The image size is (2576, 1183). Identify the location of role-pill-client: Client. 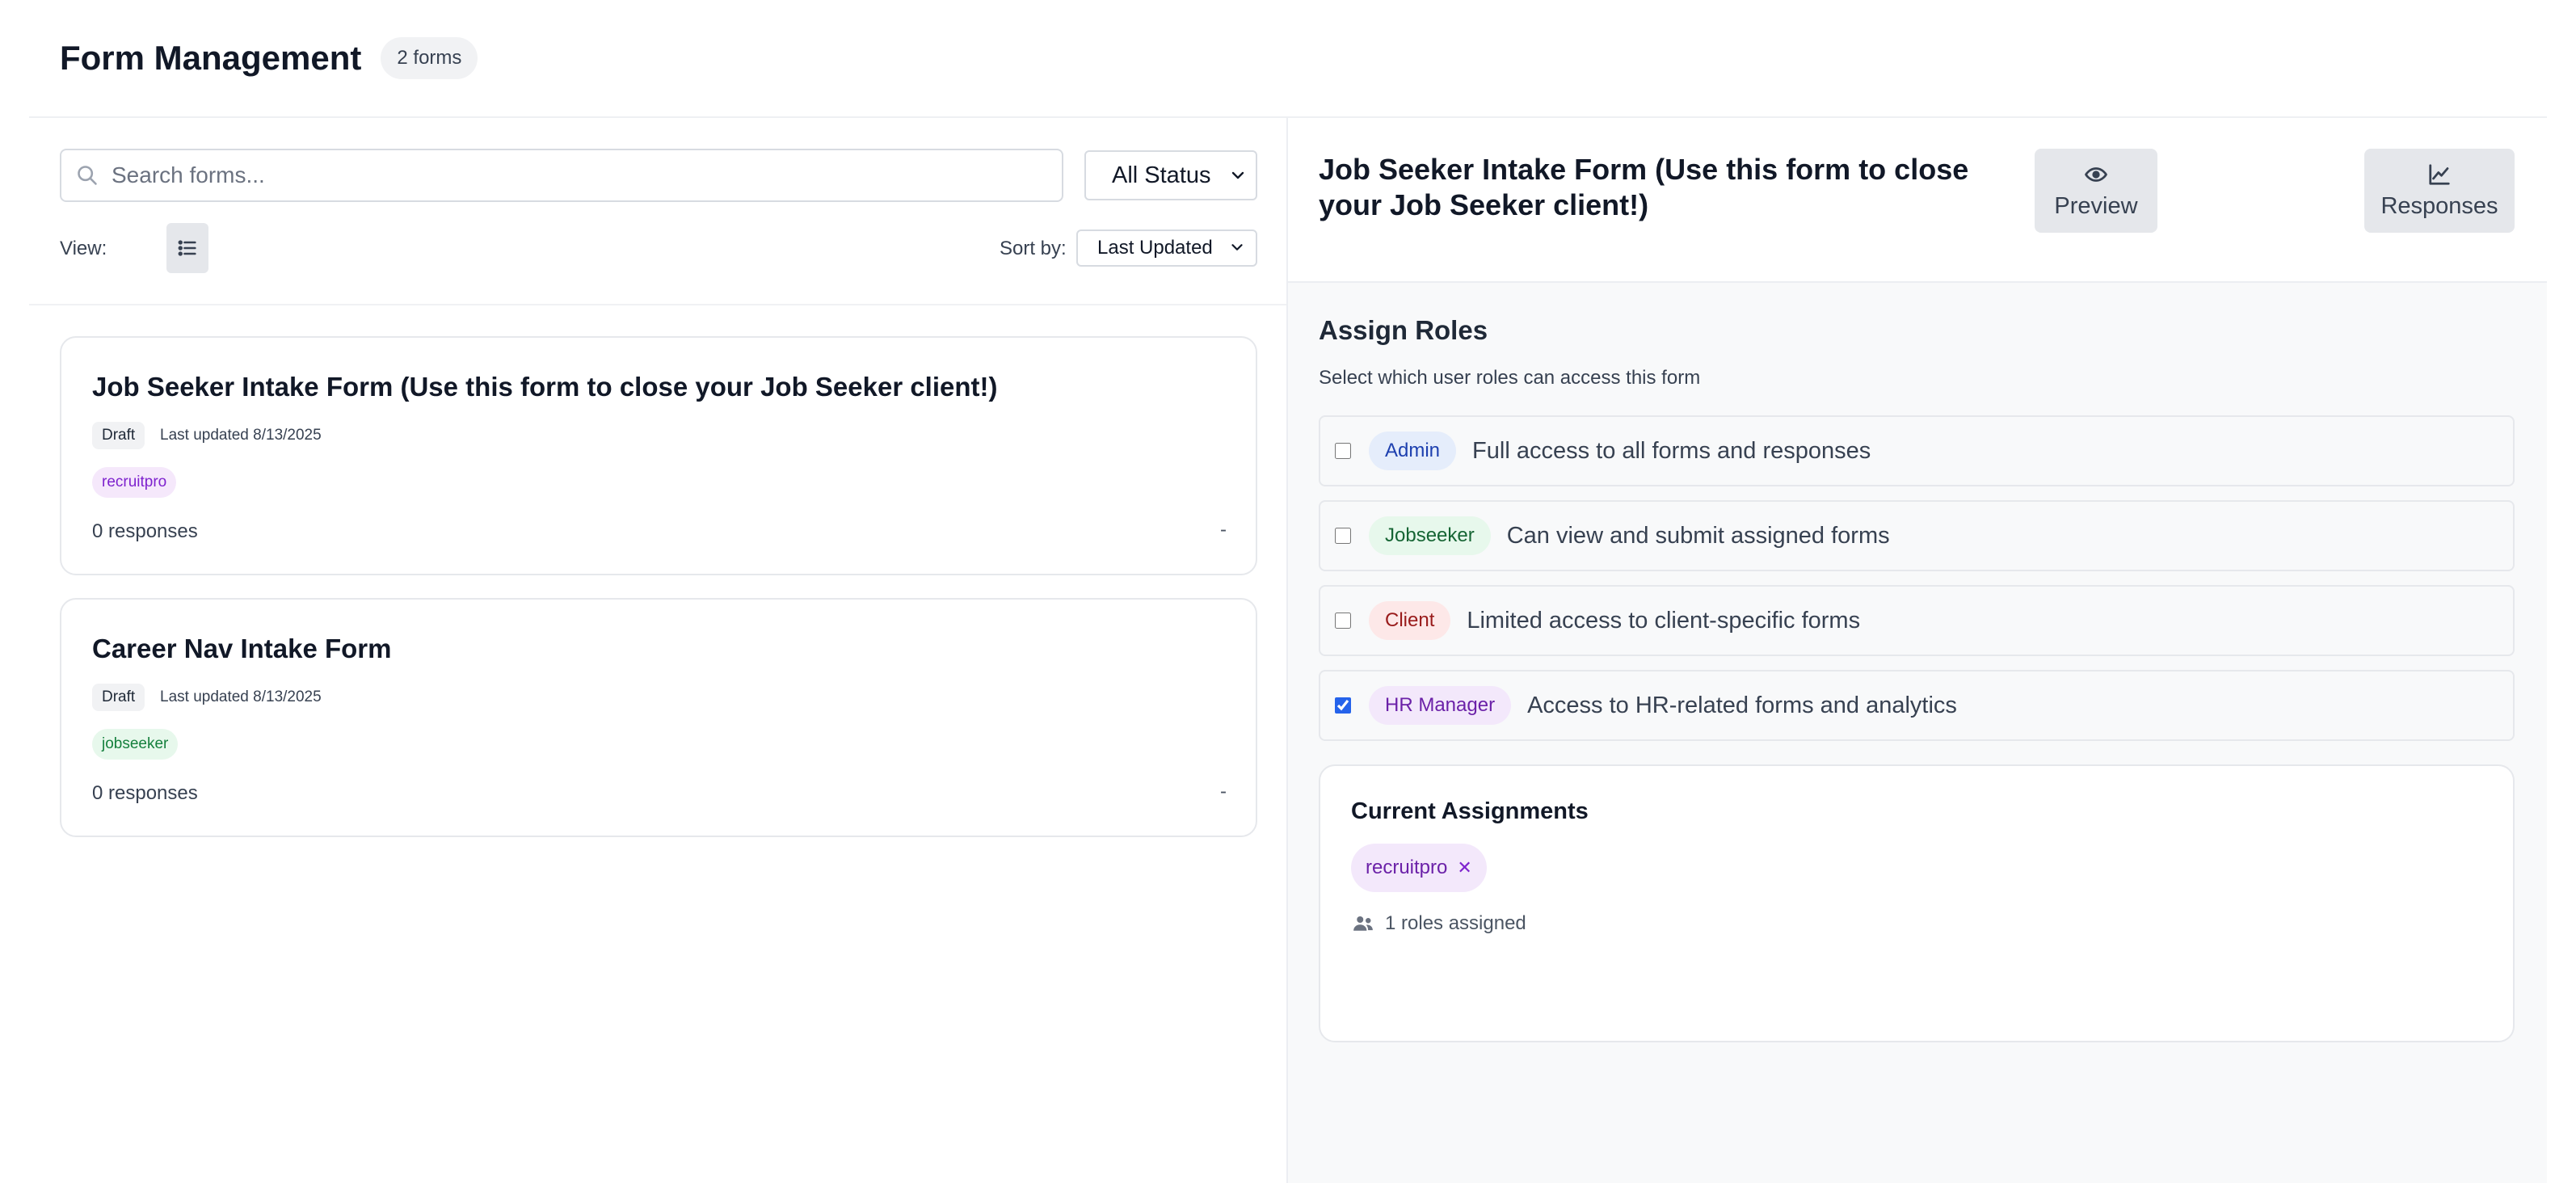
(1410, 620).